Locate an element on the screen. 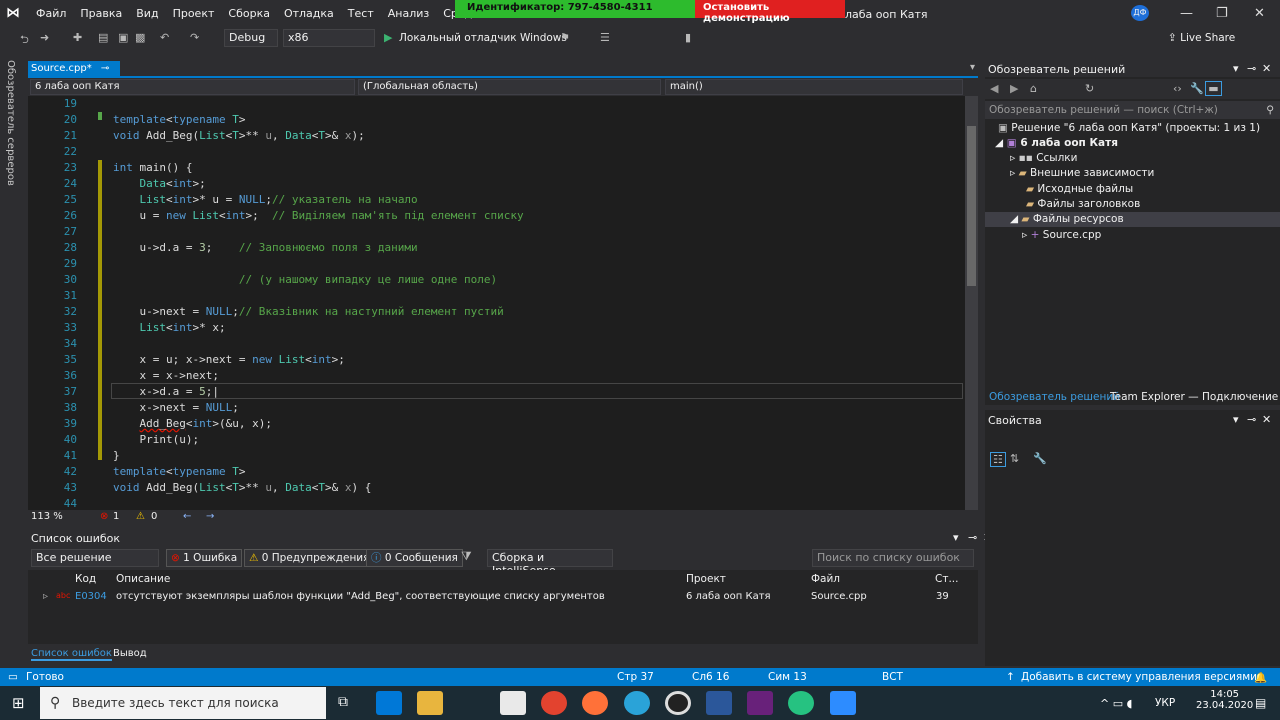 Image resolution: width=1280 pixels, height=720 pixels. server-explorer-tab: Обозреватель серверов is located at coordinates (10, 123).